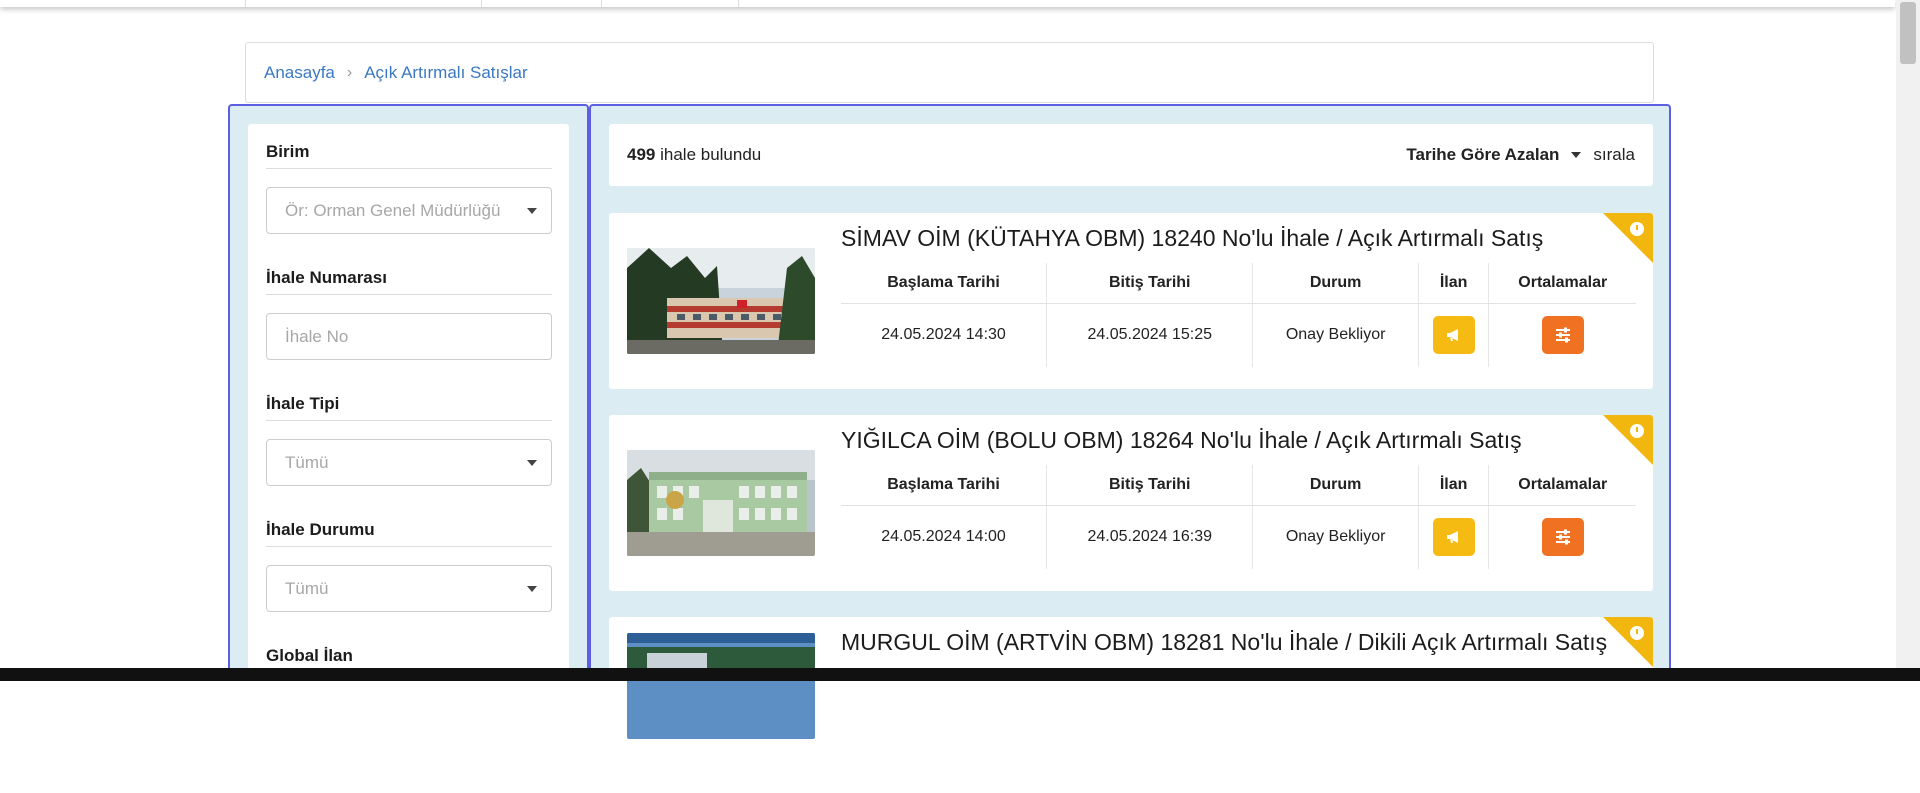 The height and width of the screenshot is (793, 1920). What do you see at coordinates (349, 72) in the screenshot?
I see `chevron-right-icon: ›` at bounding box center [349, 72].